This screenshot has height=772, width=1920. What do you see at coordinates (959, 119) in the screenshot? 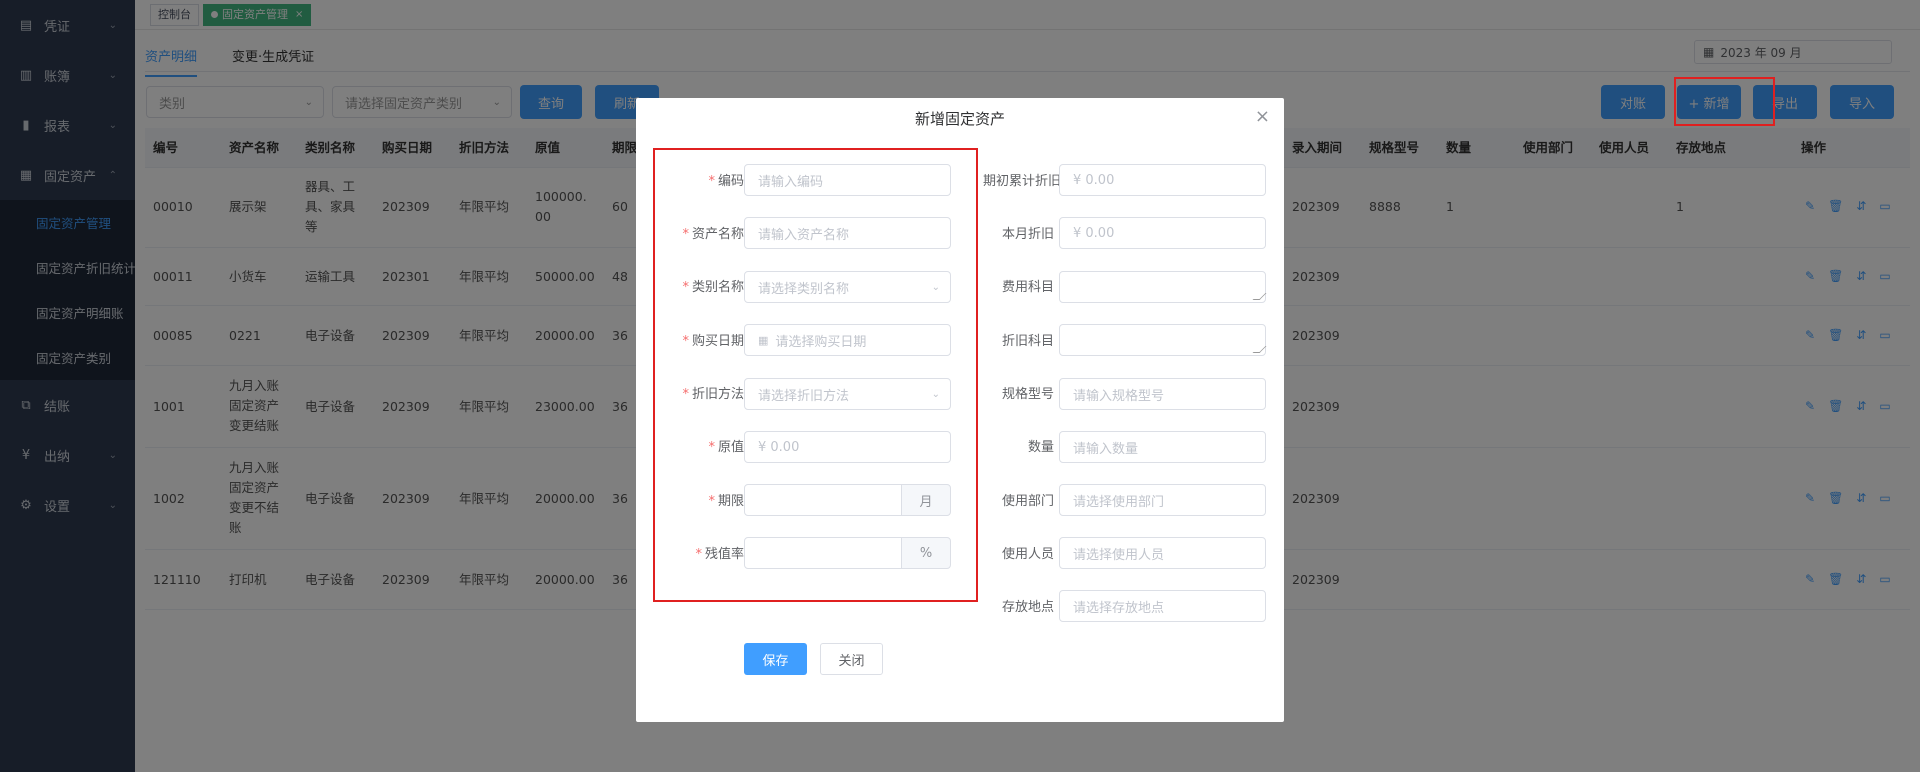
I see `dialog-title: 新增固定资产` at bounding box center [959, 119].